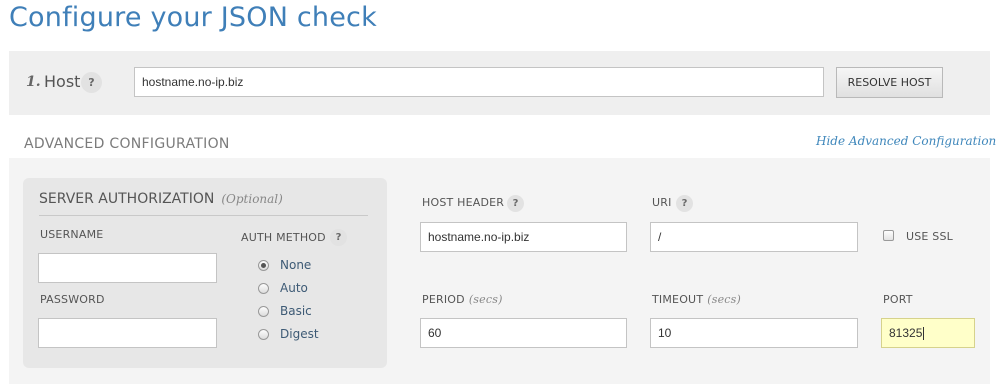 This screenshot has width=1002, height=384. Describe the element at coordinates (898, 299) in the screenshot. I see `port-label: PORT` at that location.